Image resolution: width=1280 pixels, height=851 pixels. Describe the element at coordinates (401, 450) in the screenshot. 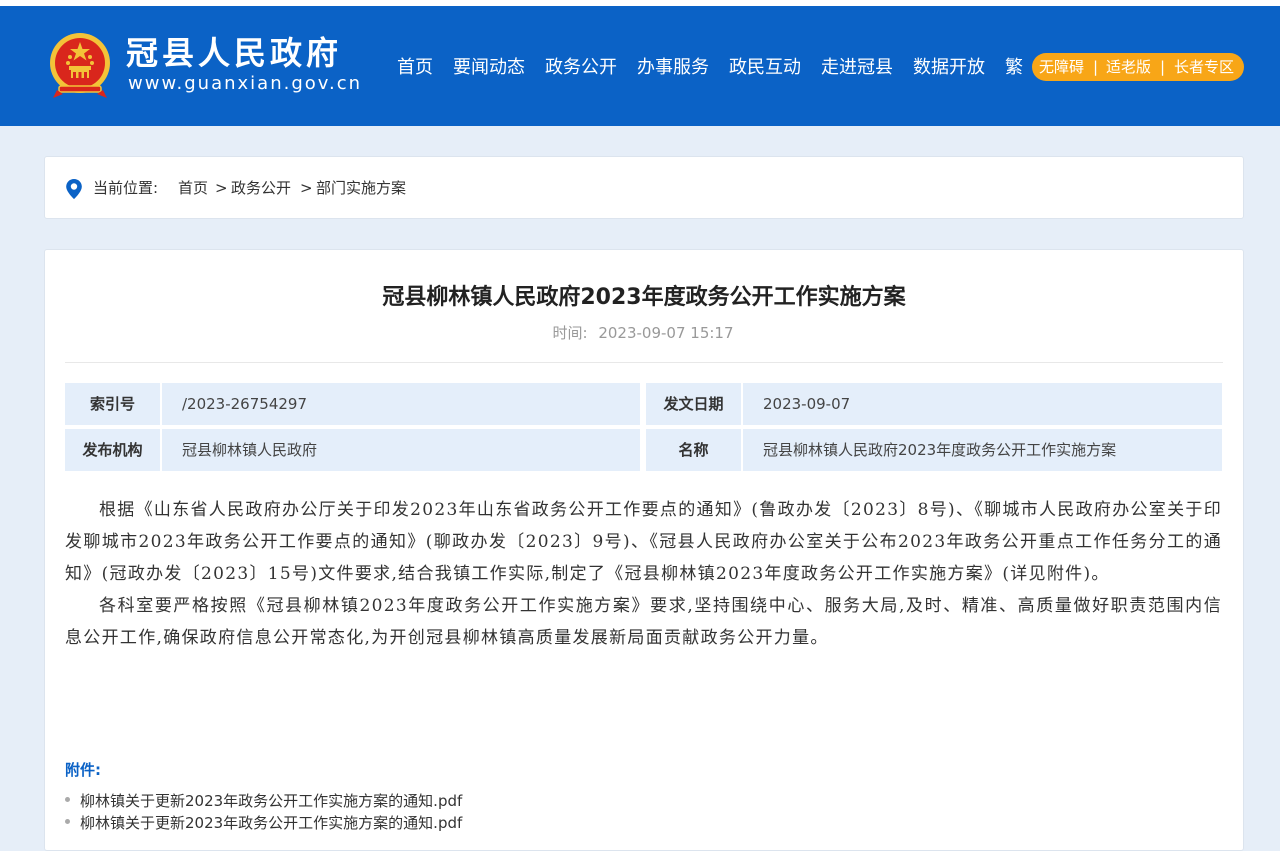

I see `meta-org-value: 冠县柳林镇人民政府` at that location.